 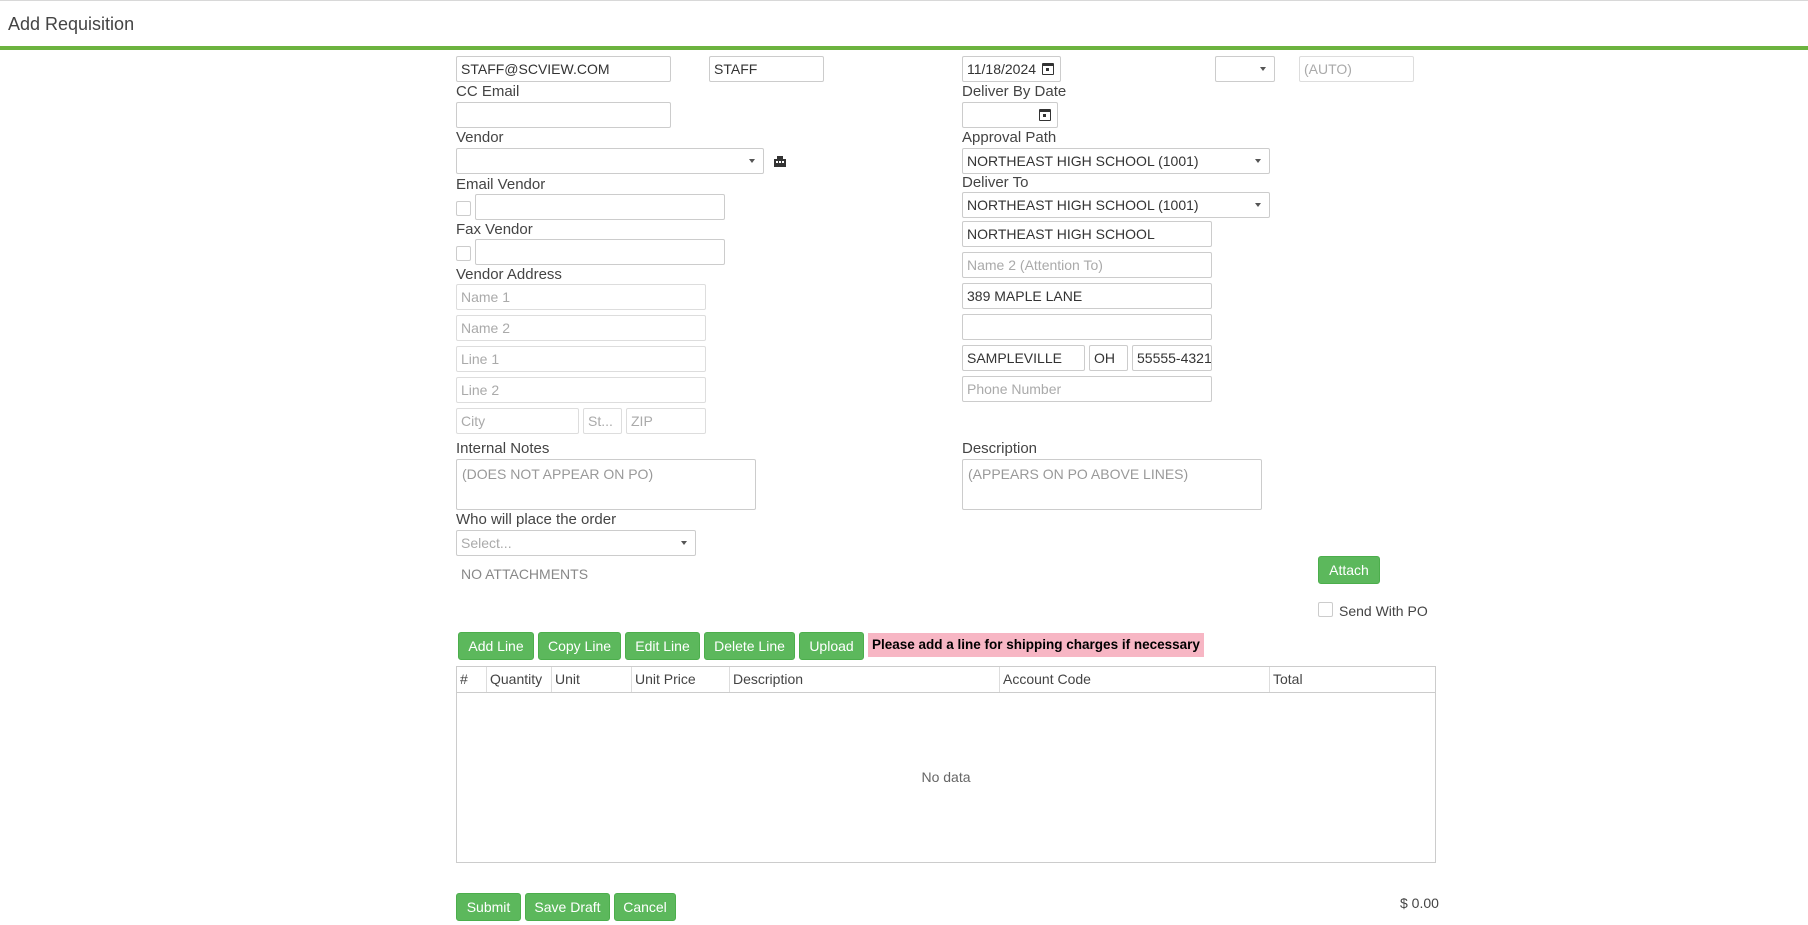 What do you see at coordinates (563, 115) in the screenshot?
I see `cc-email-field` at bounding box center [563, 115].